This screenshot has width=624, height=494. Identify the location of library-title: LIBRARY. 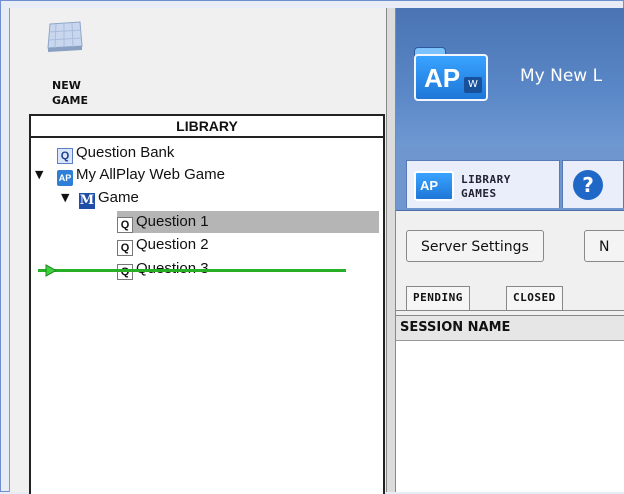
(207, 127).